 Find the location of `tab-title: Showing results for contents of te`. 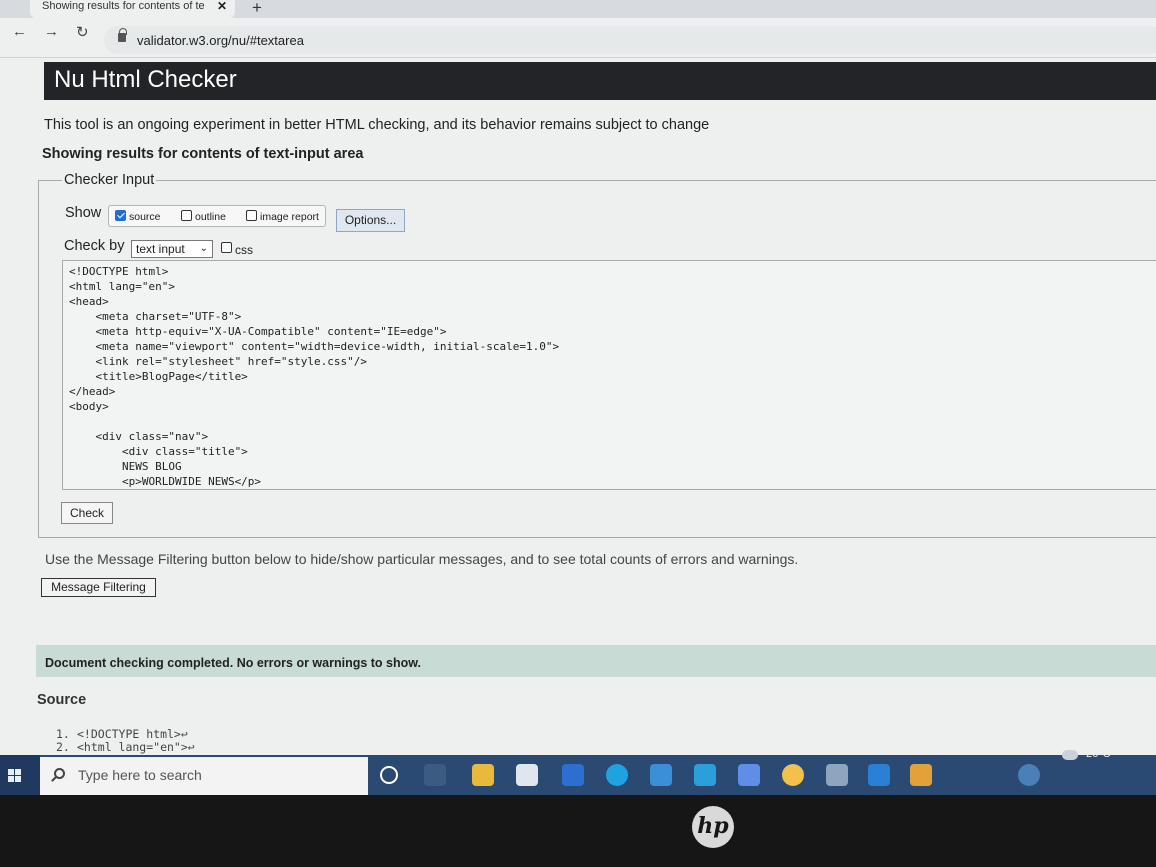

tab-title: Showing results for contents of te is located at coordinates (123, 6).